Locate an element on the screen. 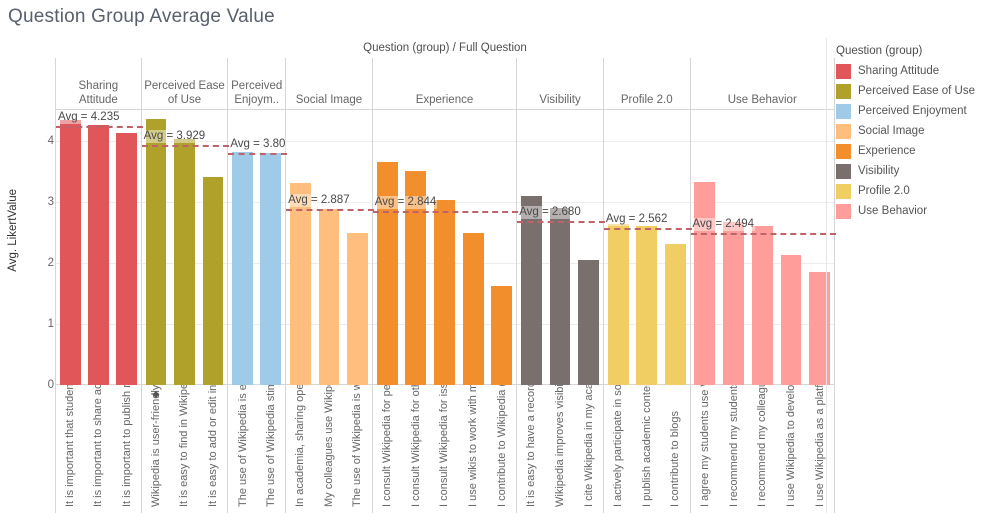  x-axis-label-slot: It is easy to add or edit inf.. is located at coordinates (213, 449).